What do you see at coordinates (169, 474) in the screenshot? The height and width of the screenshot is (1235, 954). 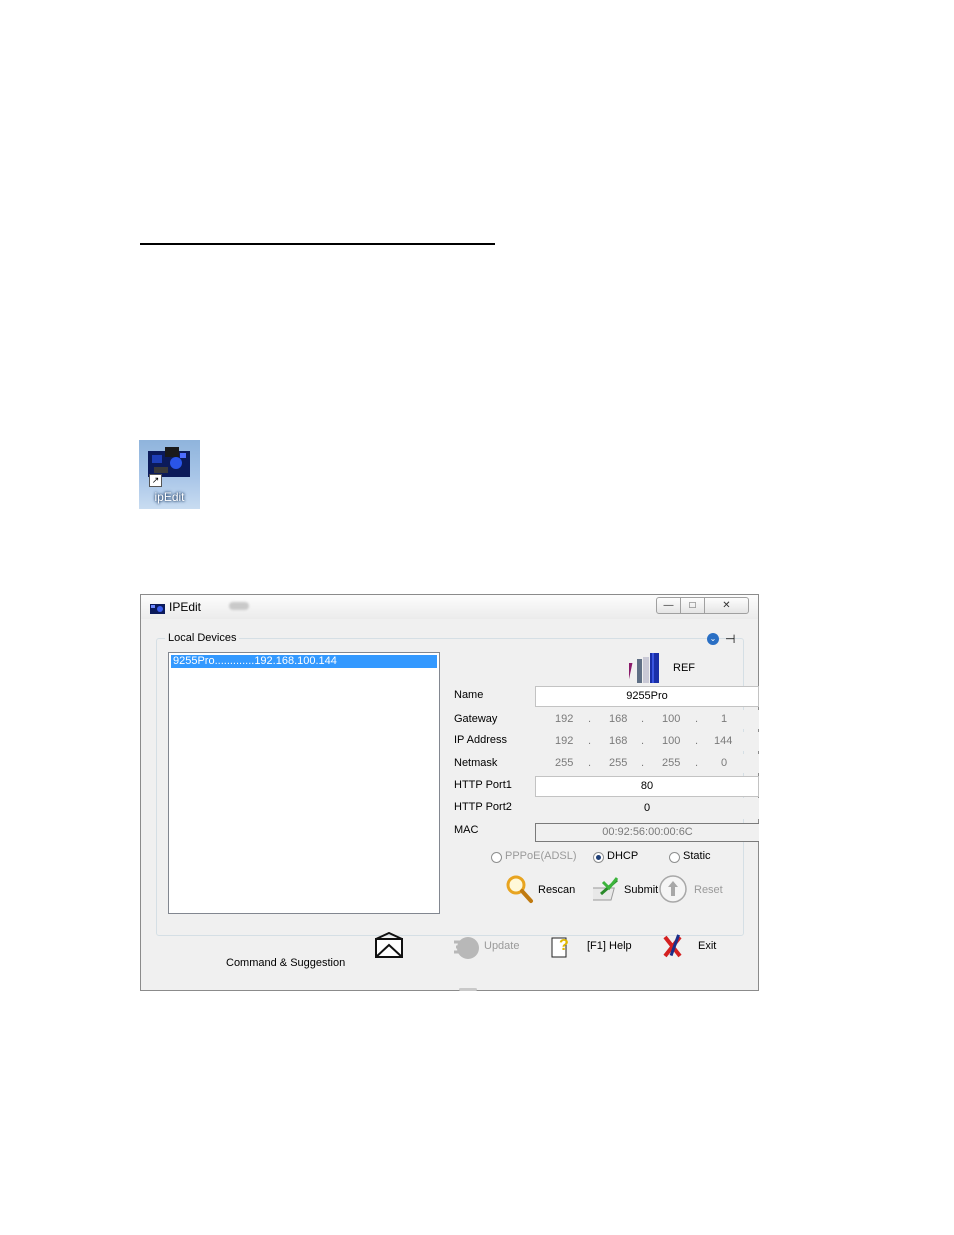 I see `ipedit-desktop-shortcut: ↗ ipEdit` at bounding box center [169, 474].